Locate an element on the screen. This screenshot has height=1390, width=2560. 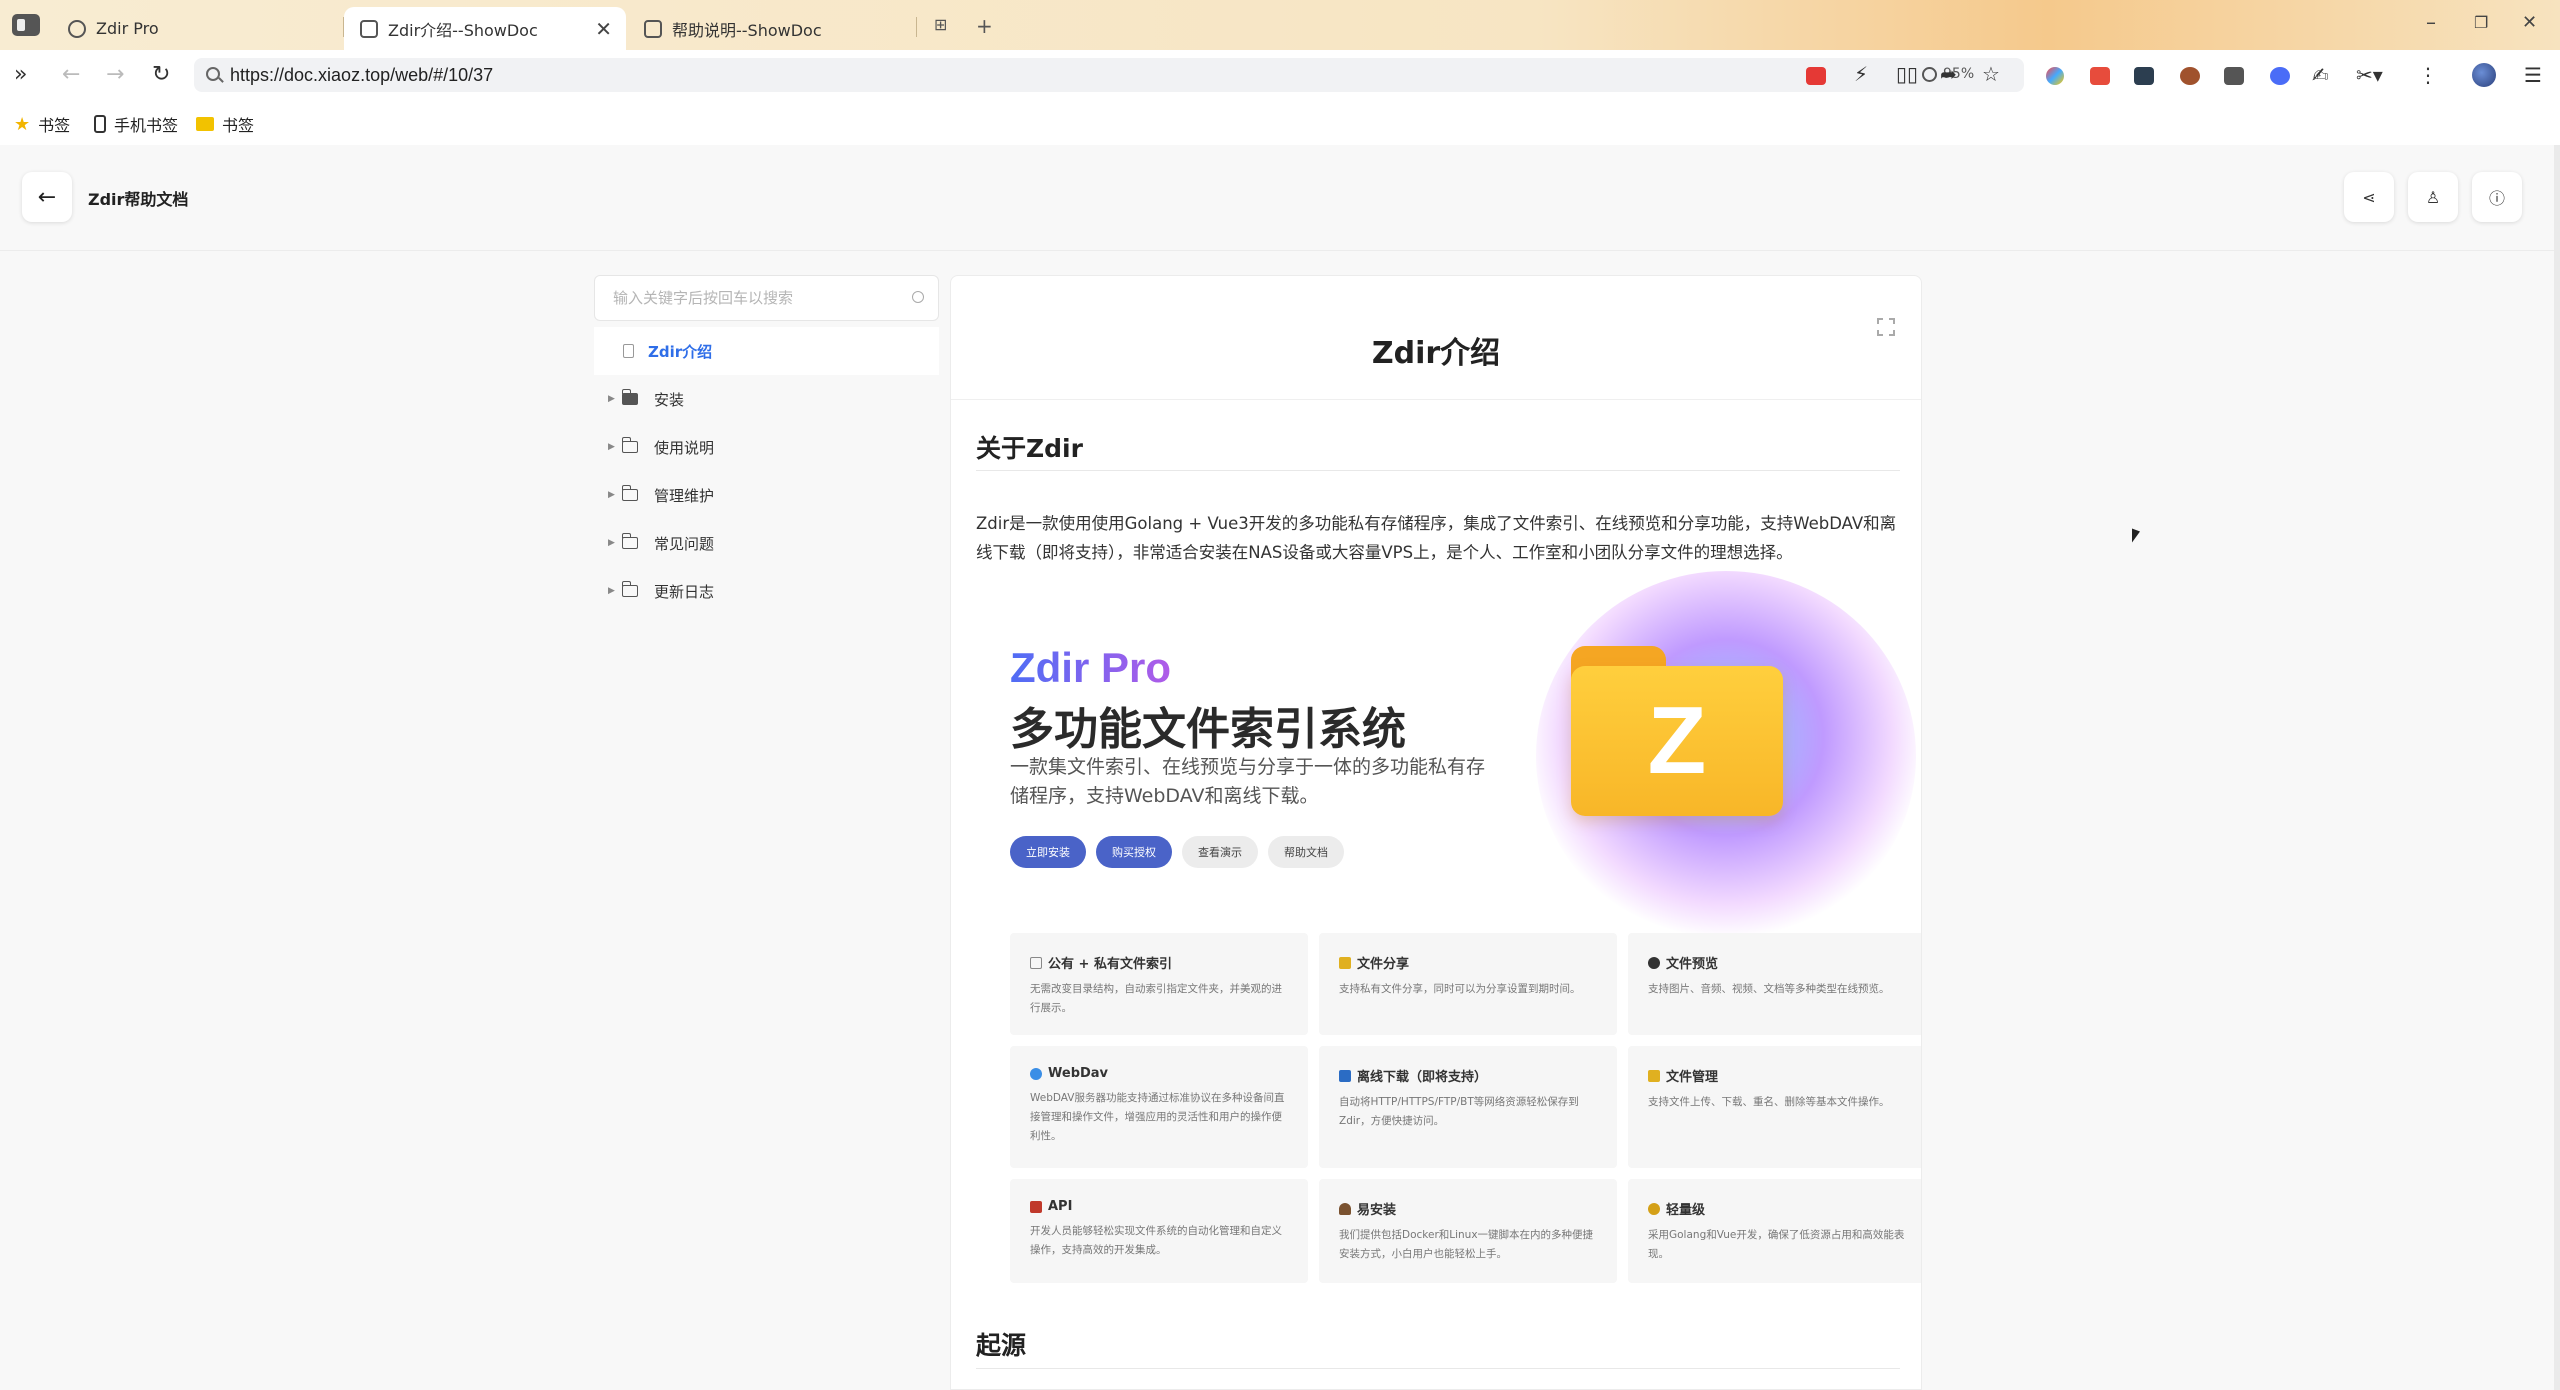
page-scrollbar is located at coordinates (2557, 767).